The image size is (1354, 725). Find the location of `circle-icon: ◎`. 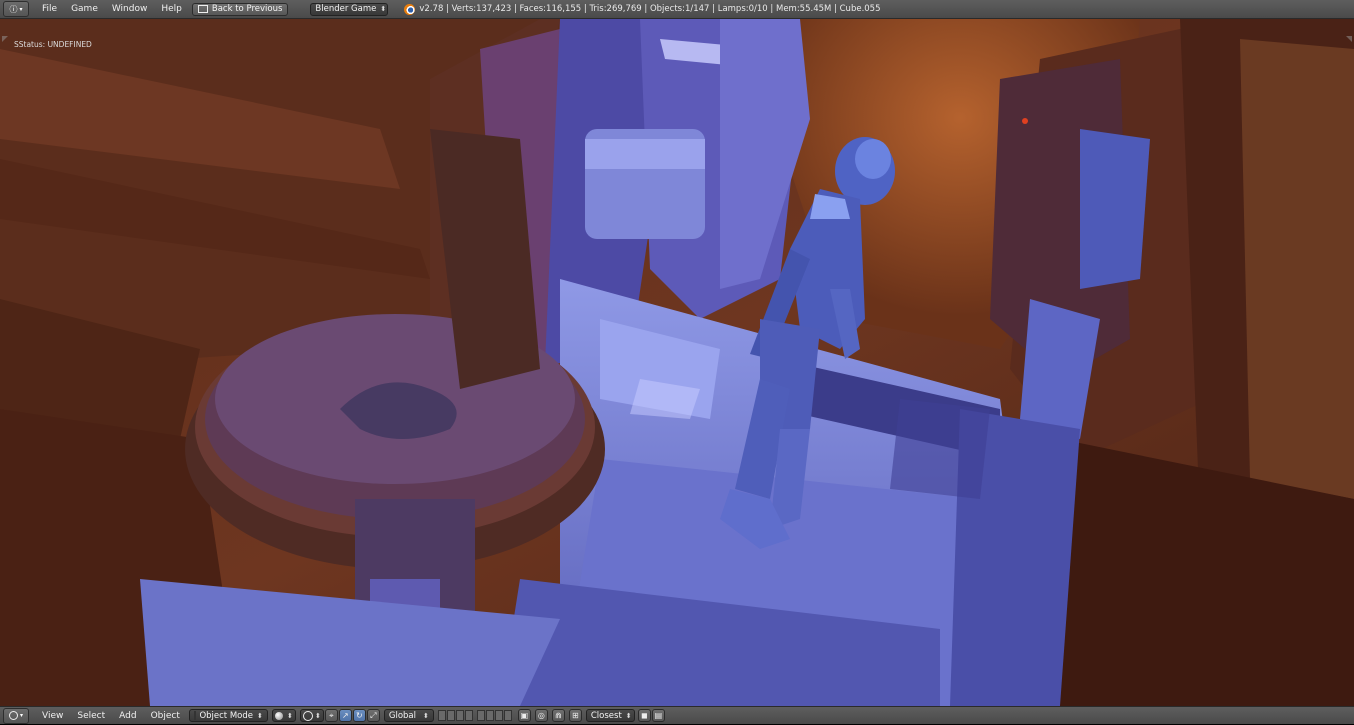

circle-icon: ◎ is located at coordinates (541, 715).